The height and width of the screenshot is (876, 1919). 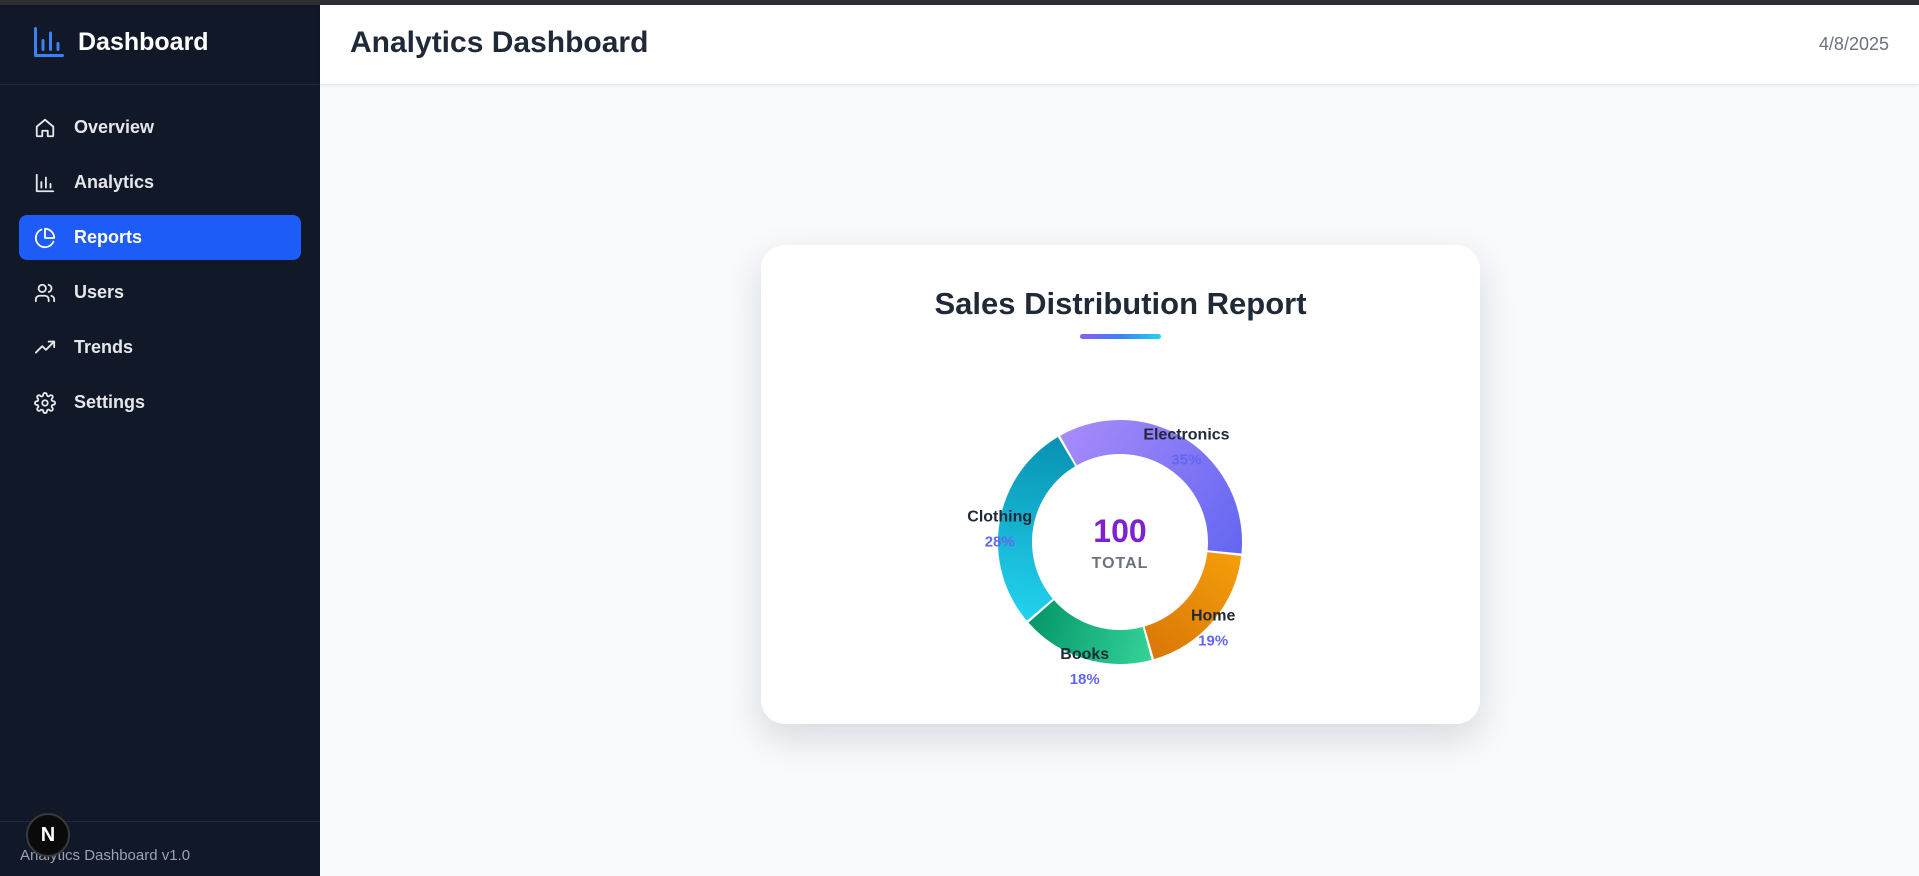 I want to click on brand-title: Dashboard, so click(x=143, y=41).